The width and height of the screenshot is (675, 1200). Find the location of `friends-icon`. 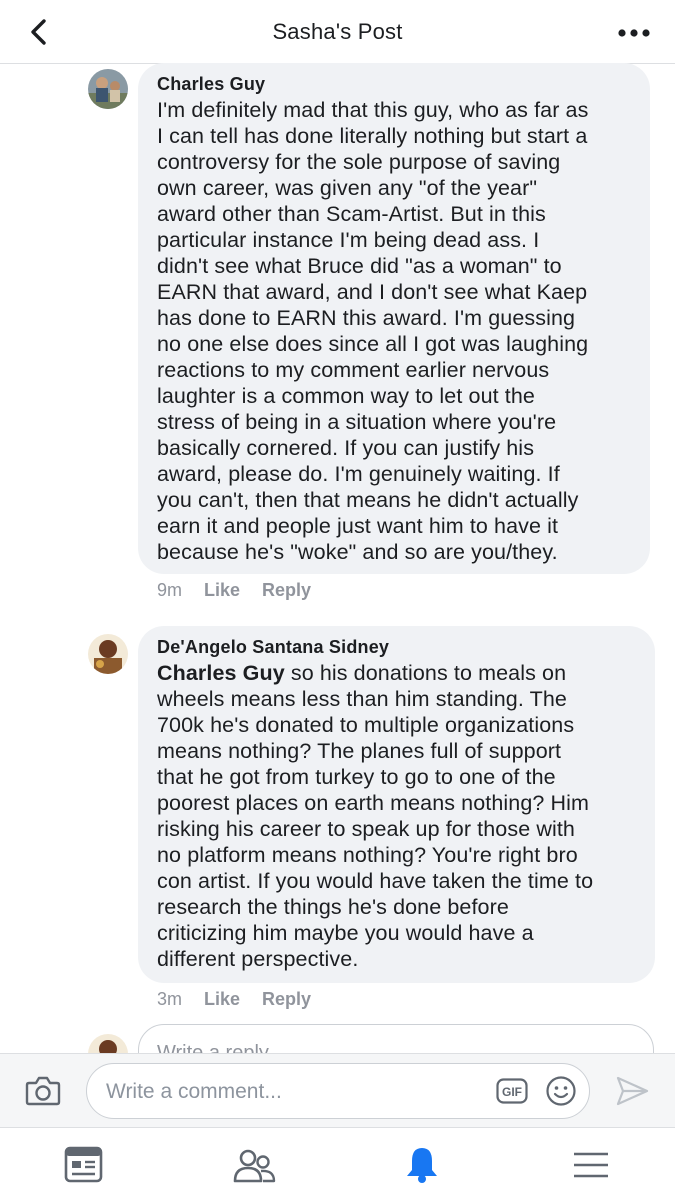

friends-icon is located at coordinates (254, 1166).